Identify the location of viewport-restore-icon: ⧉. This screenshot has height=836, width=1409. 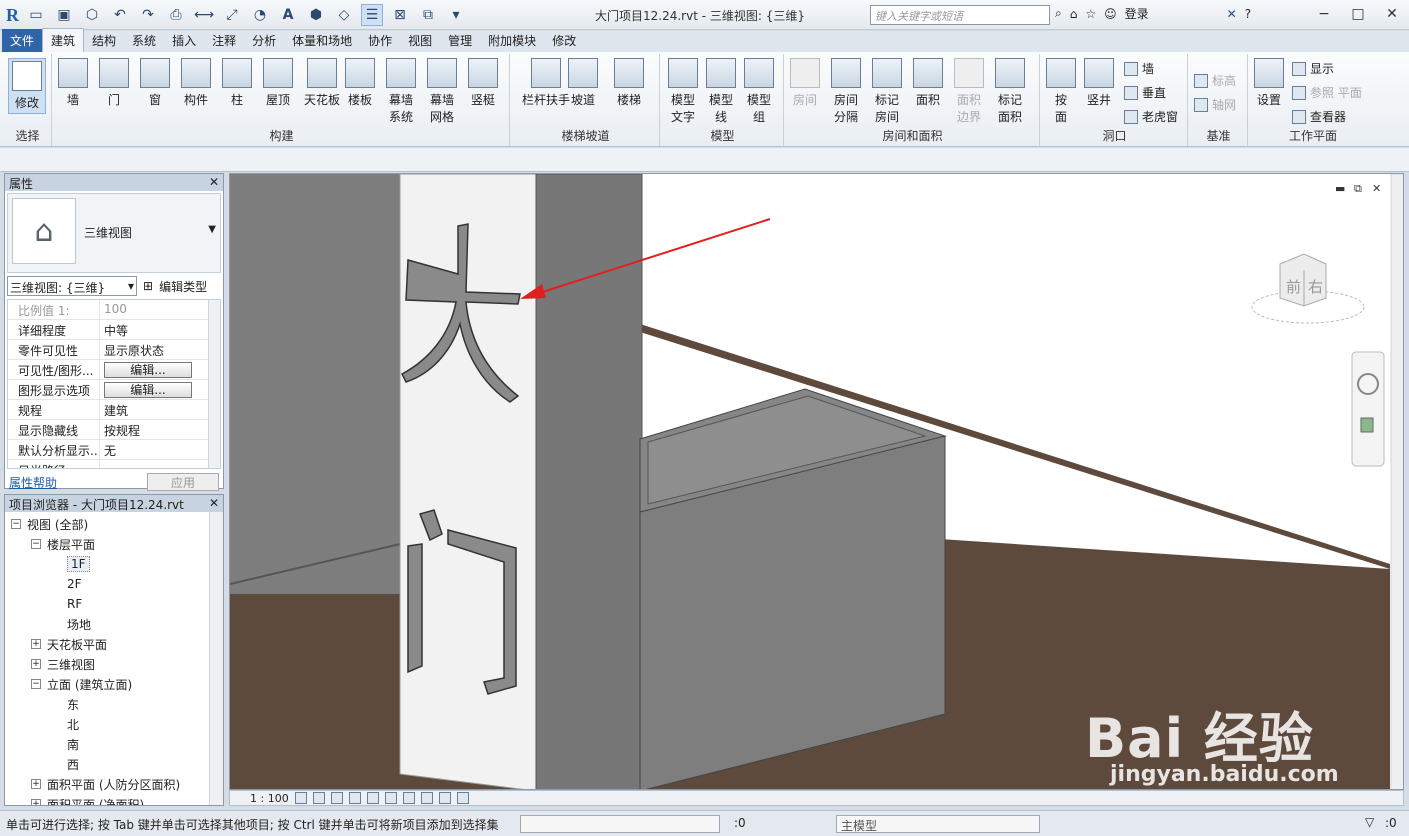
(1358, 188).